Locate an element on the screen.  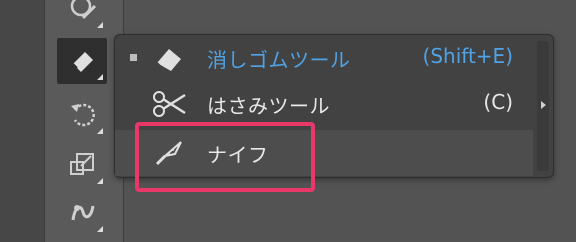
flyout-item-shortcut: (C) is located at coordinates (498, 102).